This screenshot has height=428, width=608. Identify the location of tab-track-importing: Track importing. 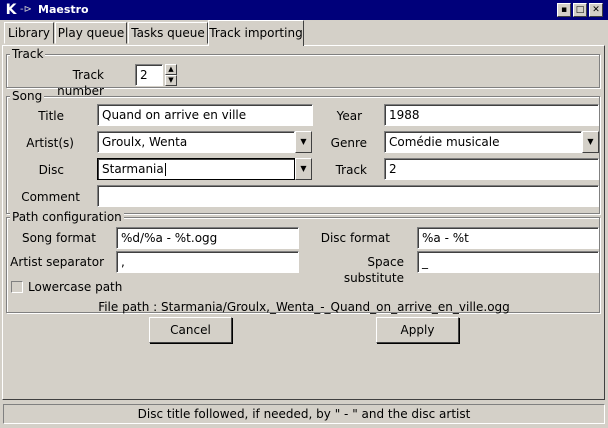
(256, 33).